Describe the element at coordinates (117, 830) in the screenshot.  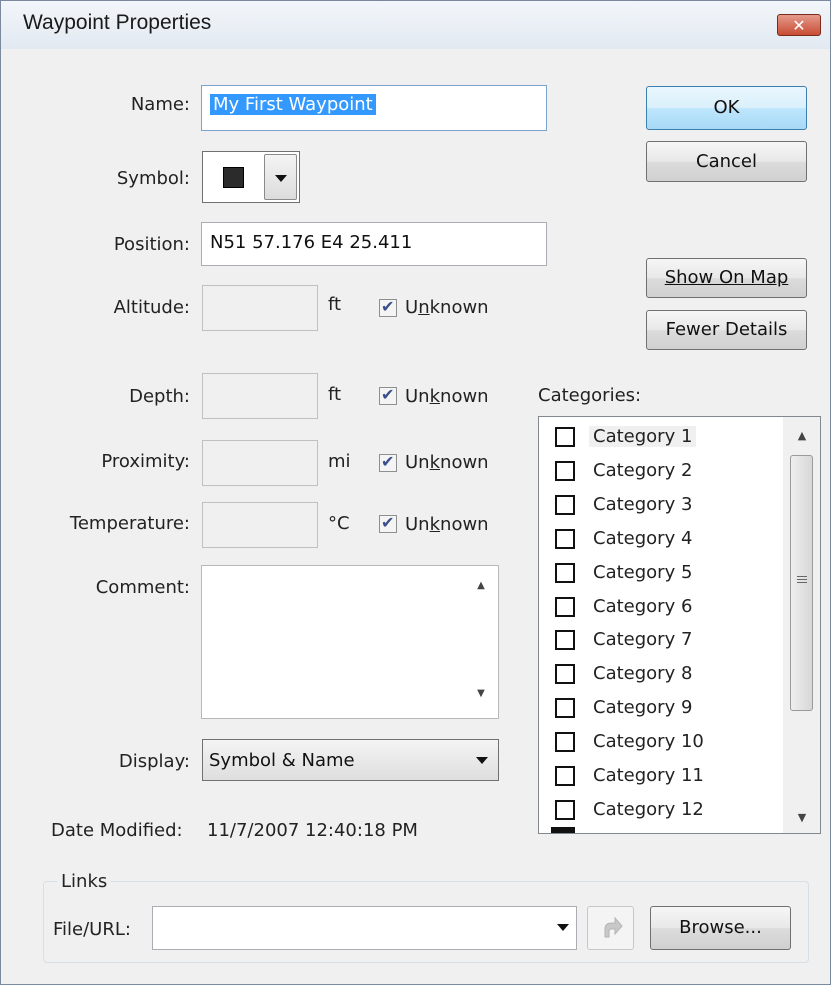
I see `date-modified-label: Date Modified:` at that location.